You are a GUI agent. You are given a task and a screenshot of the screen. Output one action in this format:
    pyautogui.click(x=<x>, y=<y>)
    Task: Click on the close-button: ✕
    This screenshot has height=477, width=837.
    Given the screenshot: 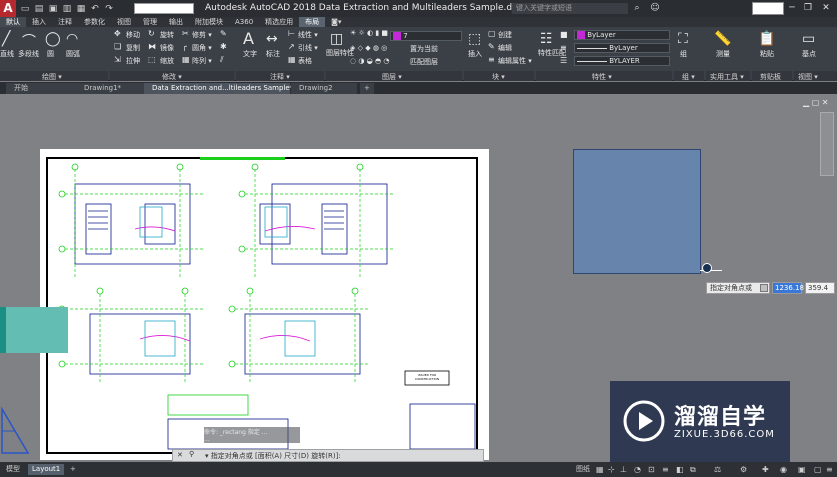 What is the action you would take?
    pyautogui.click(x=826, y=8)
    